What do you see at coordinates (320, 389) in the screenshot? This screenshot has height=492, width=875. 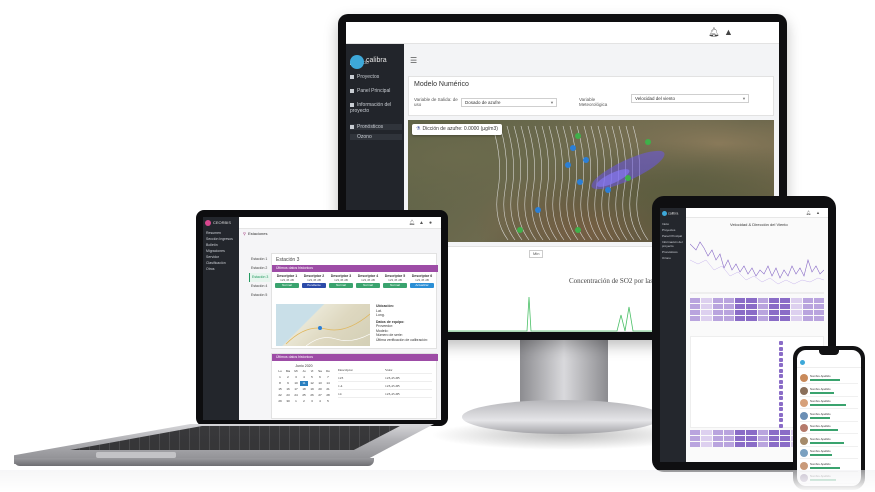 I see `calendar-day: 20` at bounding box center [320, 389].